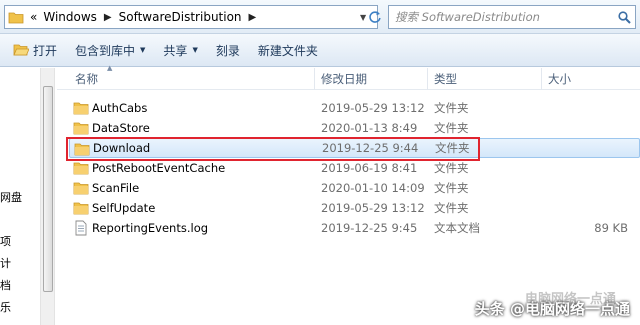  Describe the element at coordinates (105, 50) in the screenshot. I see `include-in-library-label: 包含到库中` at that location.